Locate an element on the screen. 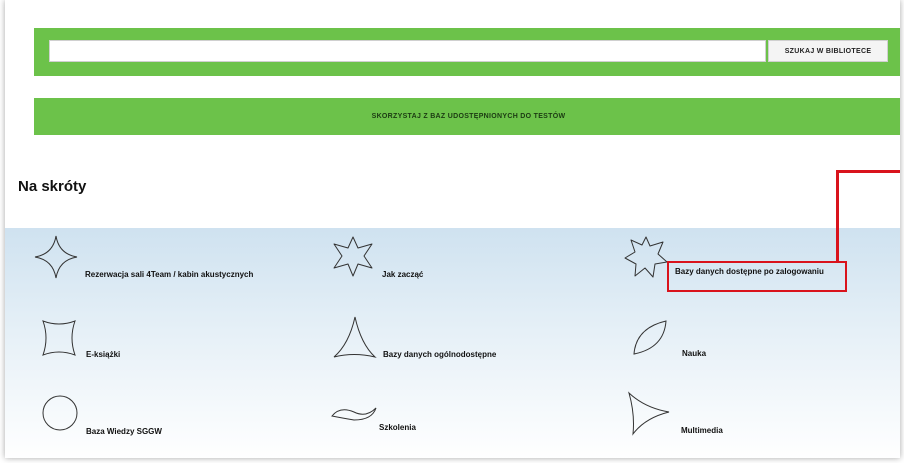 This screenshot has height=463, width=904. shortcut-label: Bazy danych ogólnodostępne is located at coordinates (440, 354).